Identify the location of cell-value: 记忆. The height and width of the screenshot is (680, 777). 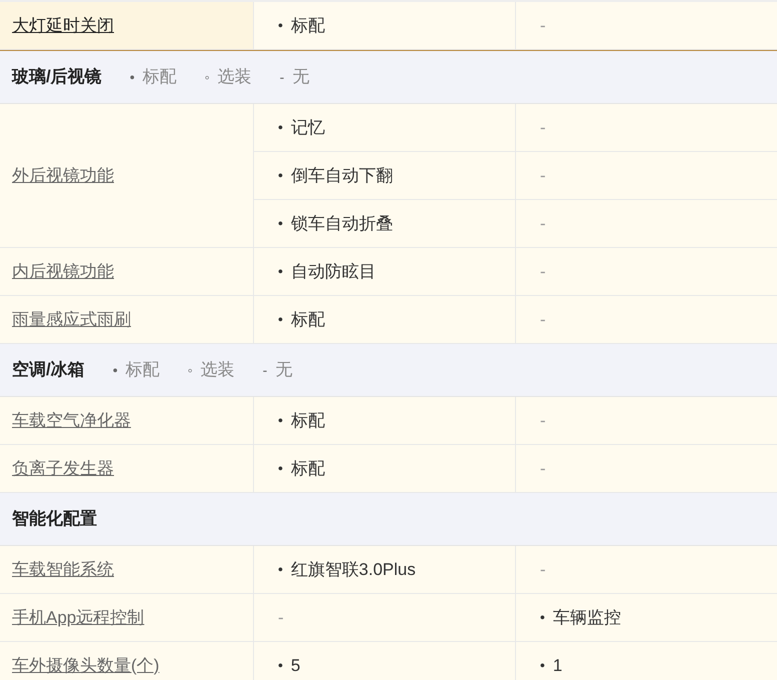
(307, 127).